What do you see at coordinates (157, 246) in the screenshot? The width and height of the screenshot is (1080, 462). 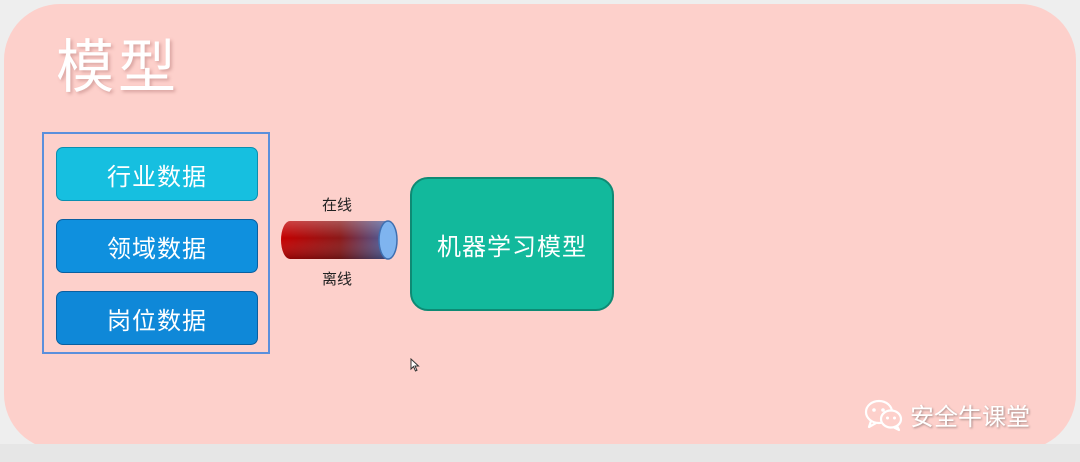 I see `data-source-domain: 领域数据` at bounding box center [157, 246].